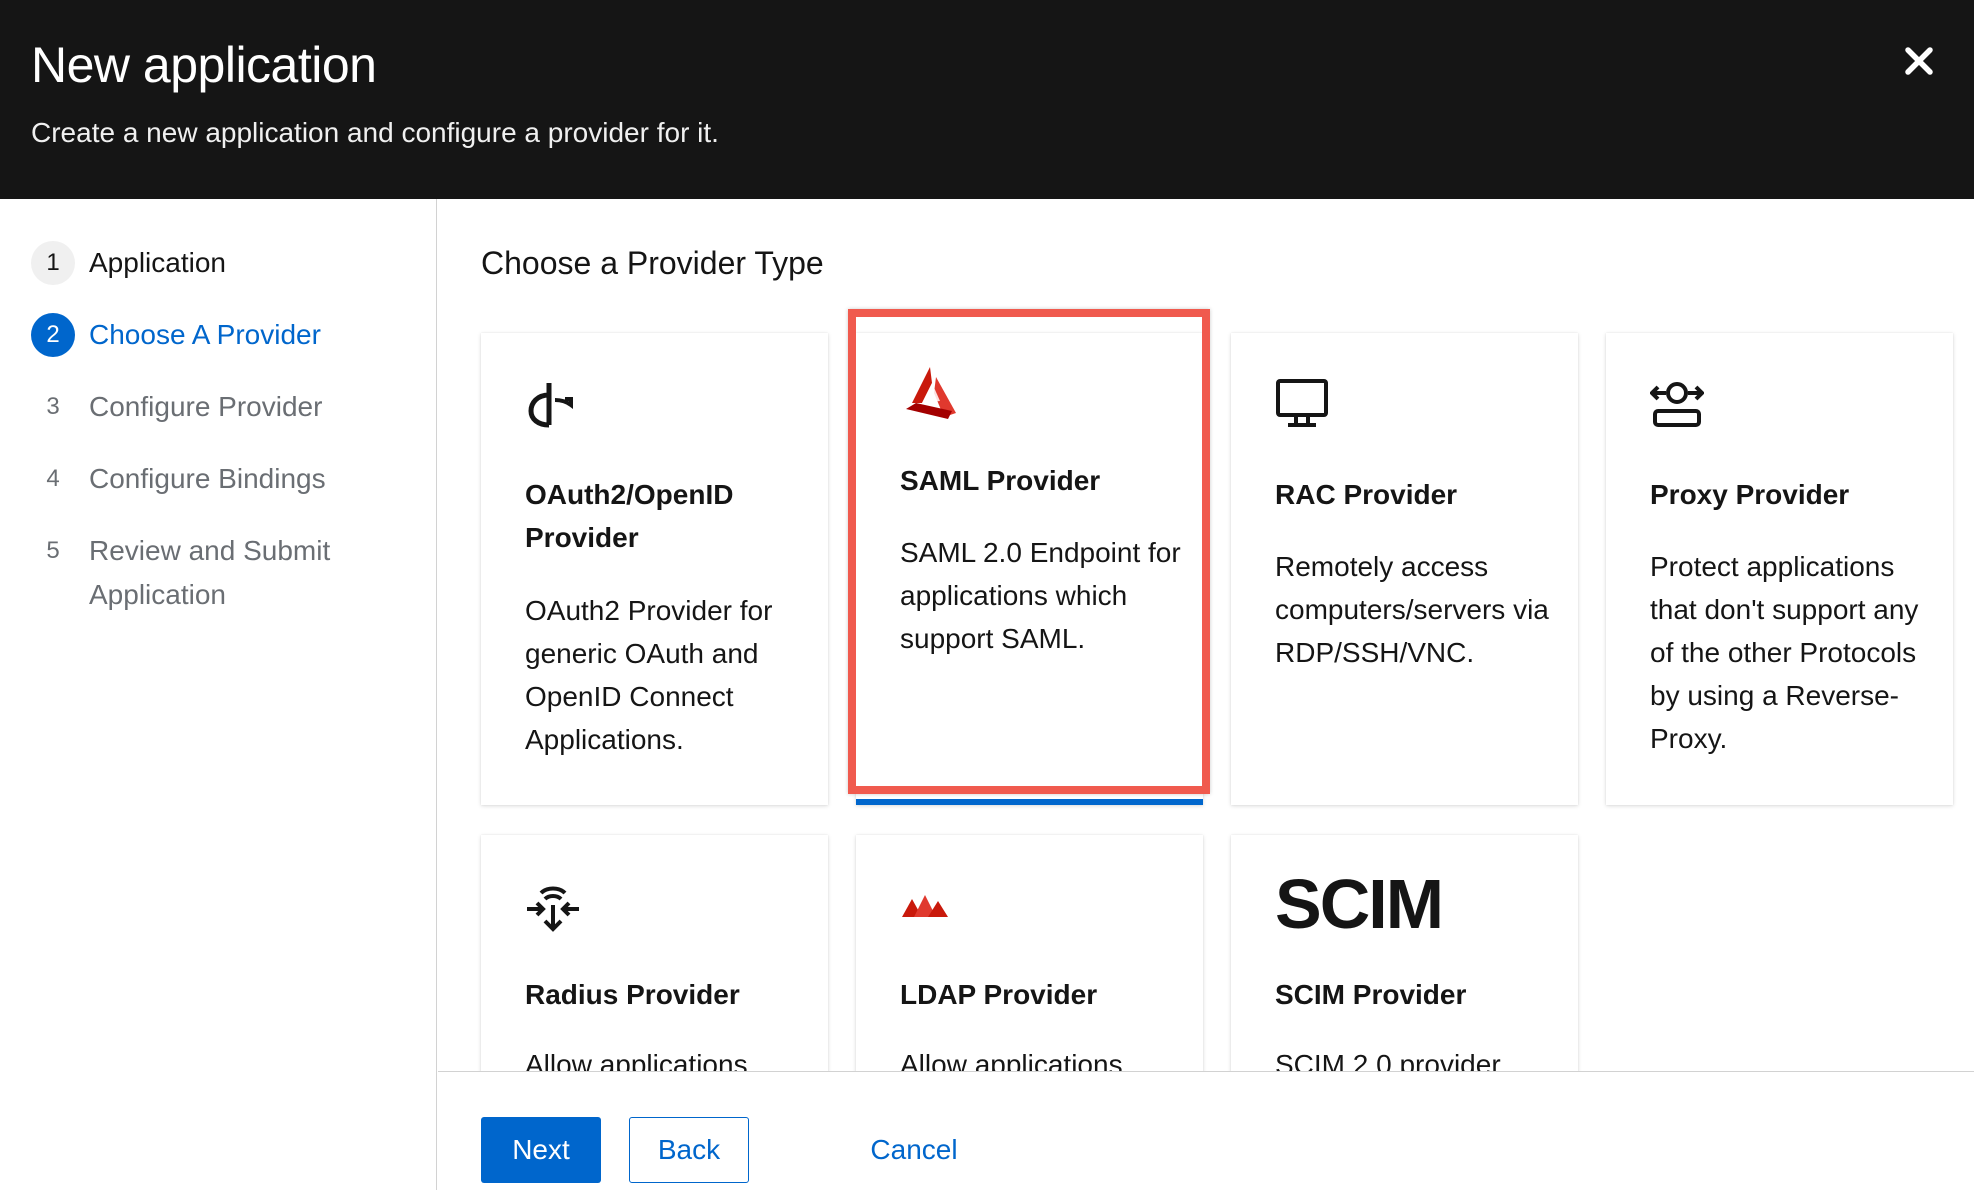 The width and height of the screenshot is (1974, 1190). I want to click on step-label: Choose A Provider, so click(205, 334).